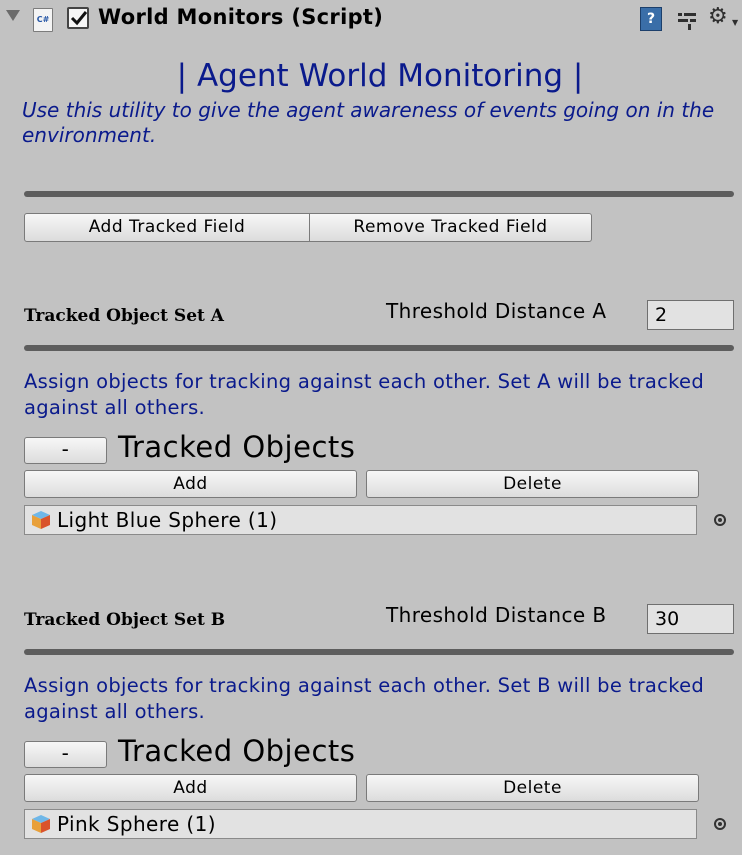 This screenshot has height=855, width=742. Describe the element at coordinates (167, 520) in the screenshot. I see `object-name: Light Blue Sphere (1)` at that location.